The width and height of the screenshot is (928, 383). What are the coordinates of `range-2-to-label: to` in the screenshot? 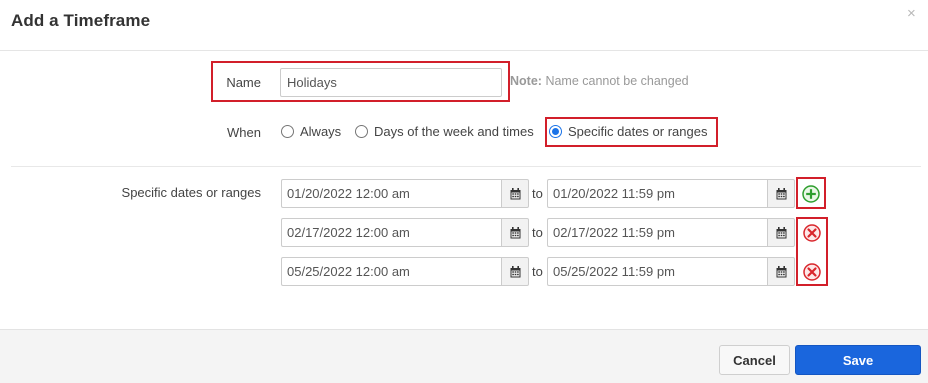 It's located at (537, 232).